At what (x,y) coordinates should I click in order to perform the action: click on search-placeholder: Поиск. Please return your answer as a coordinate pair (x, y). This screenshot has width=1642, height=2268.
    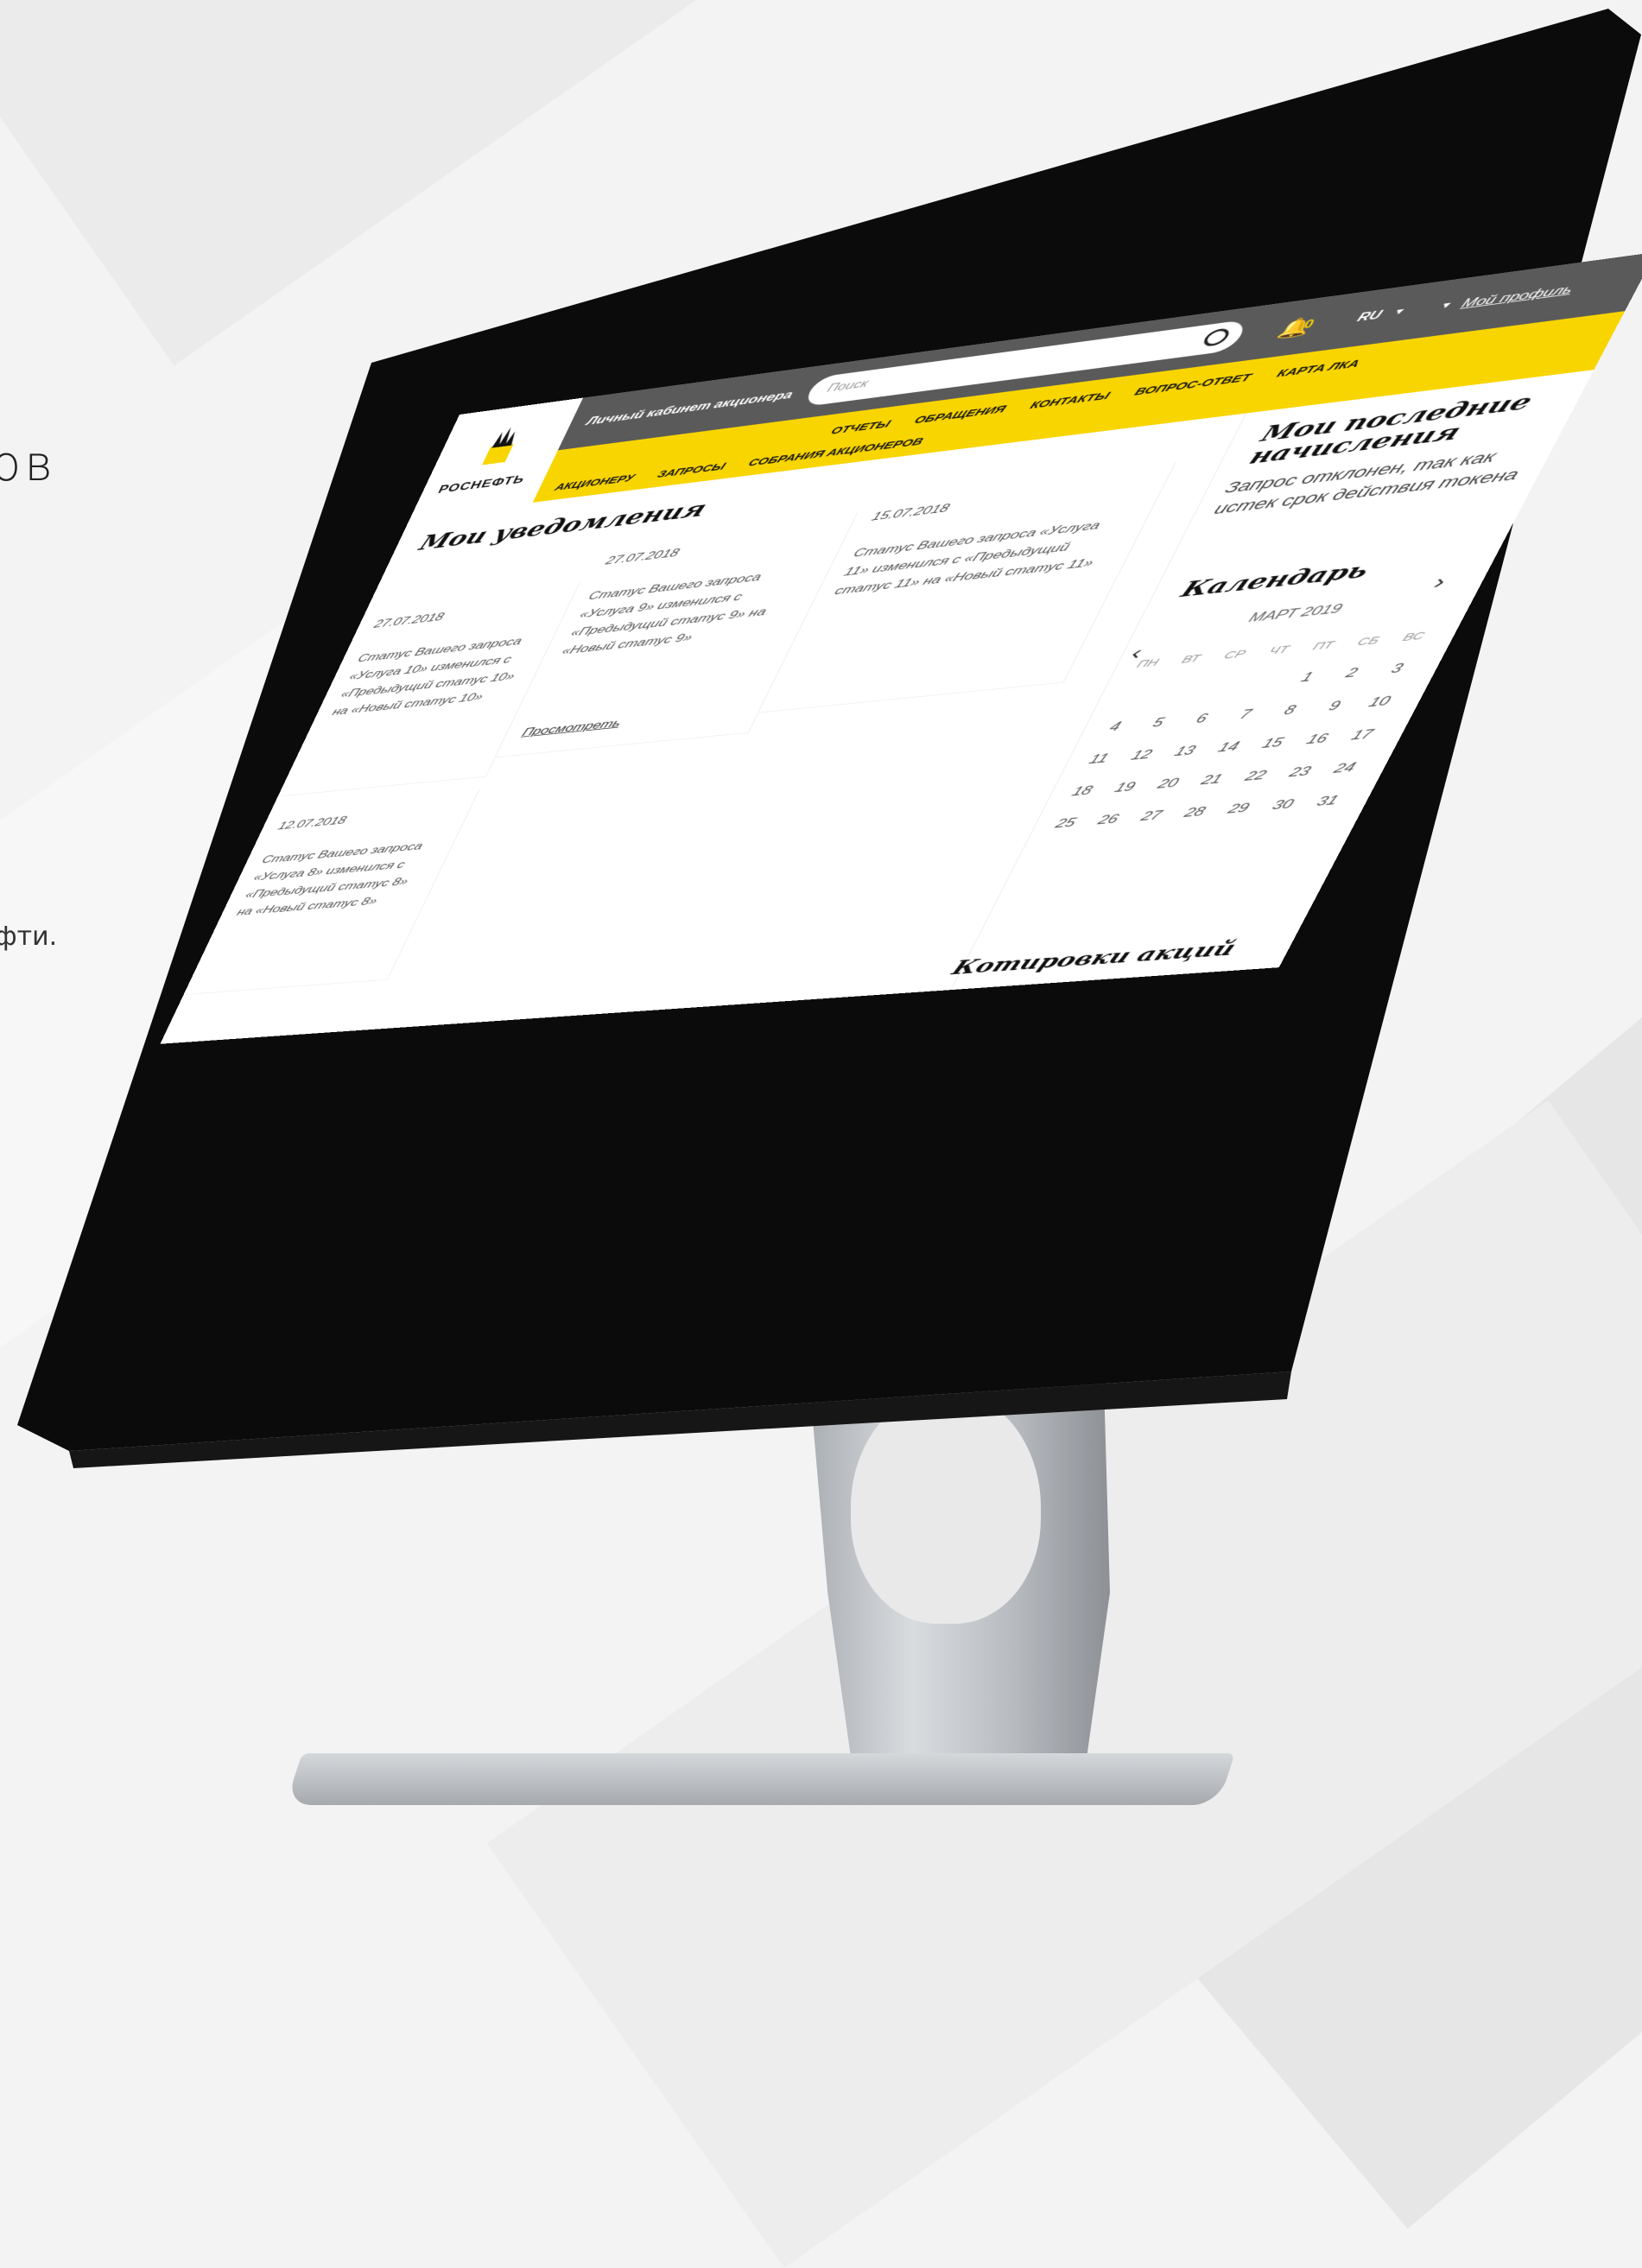
    Looking at the image, I should click on (848, 386).